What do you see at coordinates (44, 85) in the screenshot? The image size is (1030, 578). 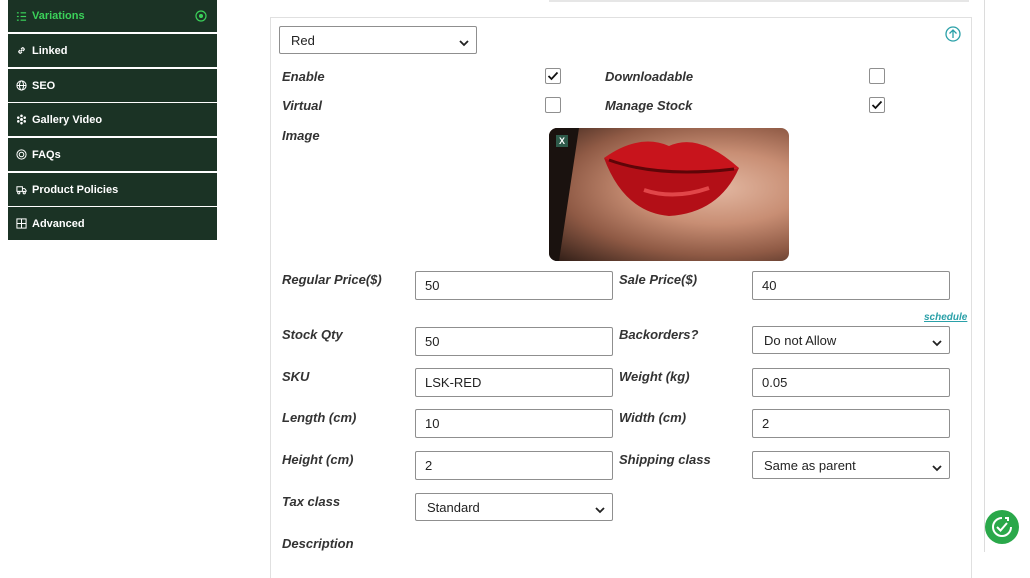 I see `sidebar-item-label: SEO` at bounding box center [44, 85].